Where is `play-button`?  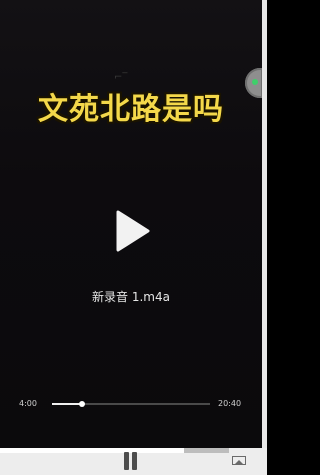
play-button is located at coordinates (131, 231).